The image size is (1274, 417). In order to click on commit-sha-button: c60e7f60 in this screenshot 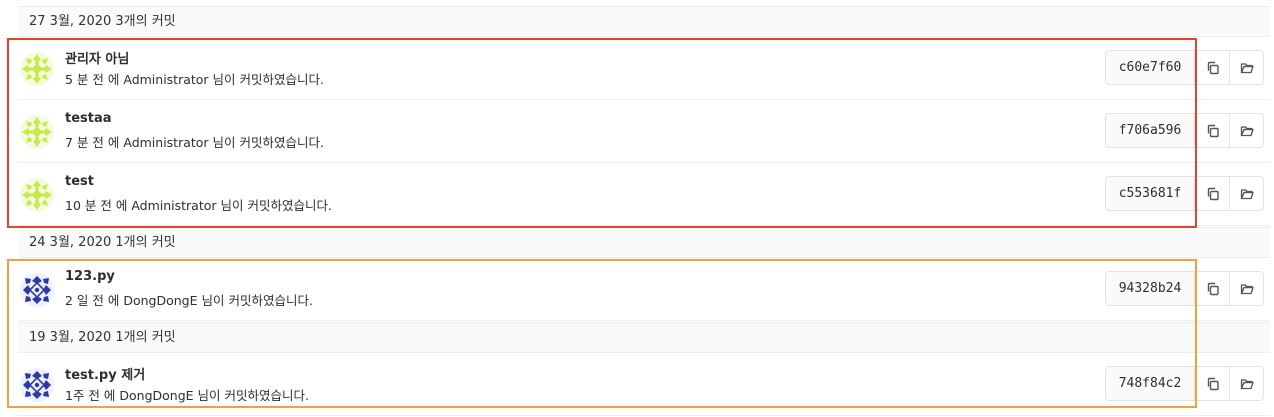, I will do `click(1150, 67)`.